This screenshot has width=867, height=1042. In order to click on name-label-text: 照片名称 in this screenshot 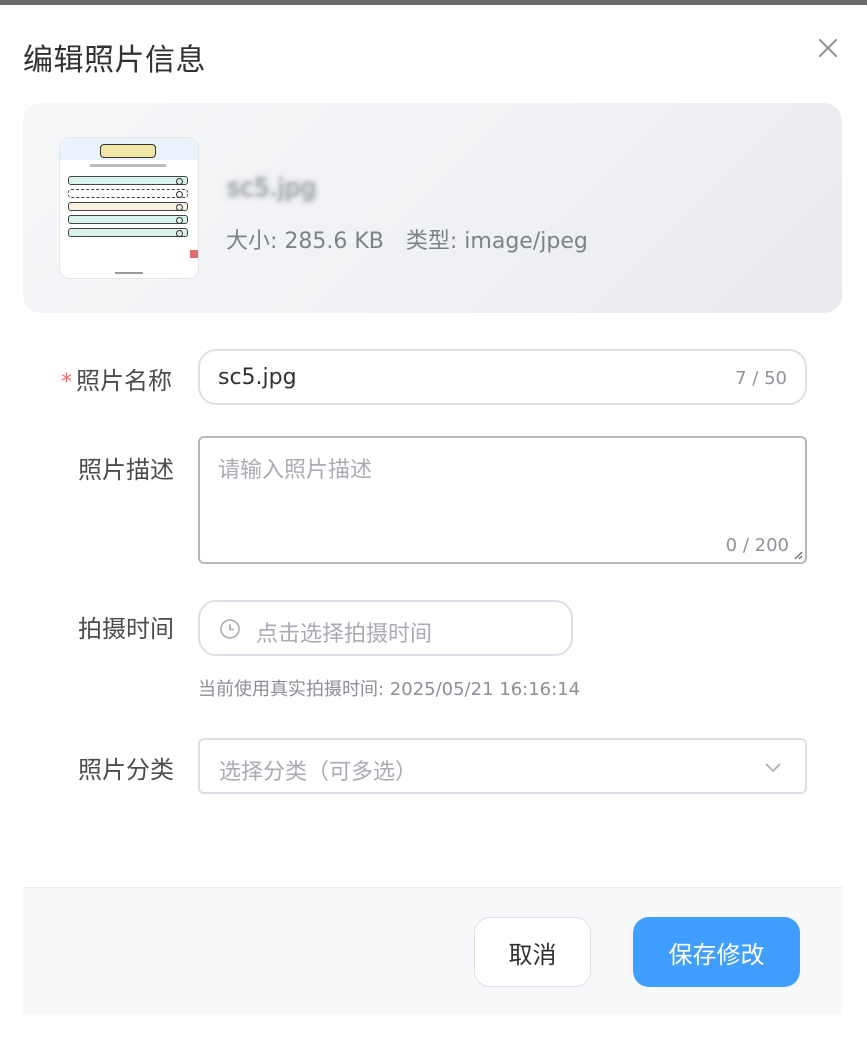, I will do `click(124, 381)`.